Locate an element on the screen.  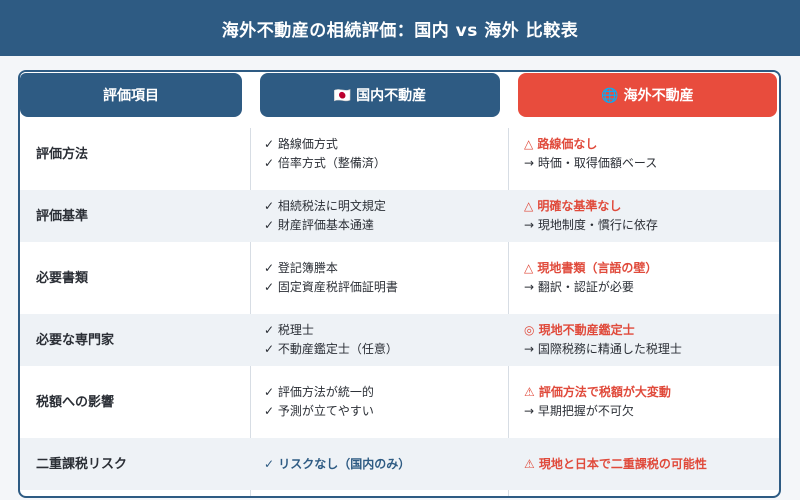
row-label: 評価方法 is located at coordinates (62, 154).